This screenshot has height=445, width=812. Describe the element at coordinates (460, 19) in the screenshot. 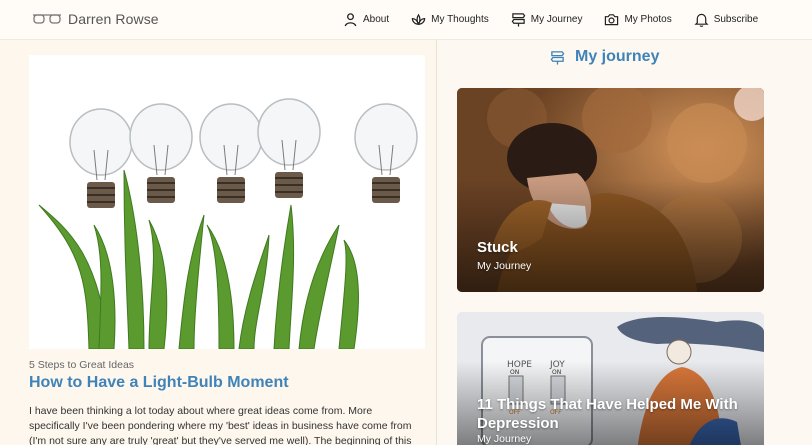

I see `nav-my-thoughts-label: My Thoughts` at that location.